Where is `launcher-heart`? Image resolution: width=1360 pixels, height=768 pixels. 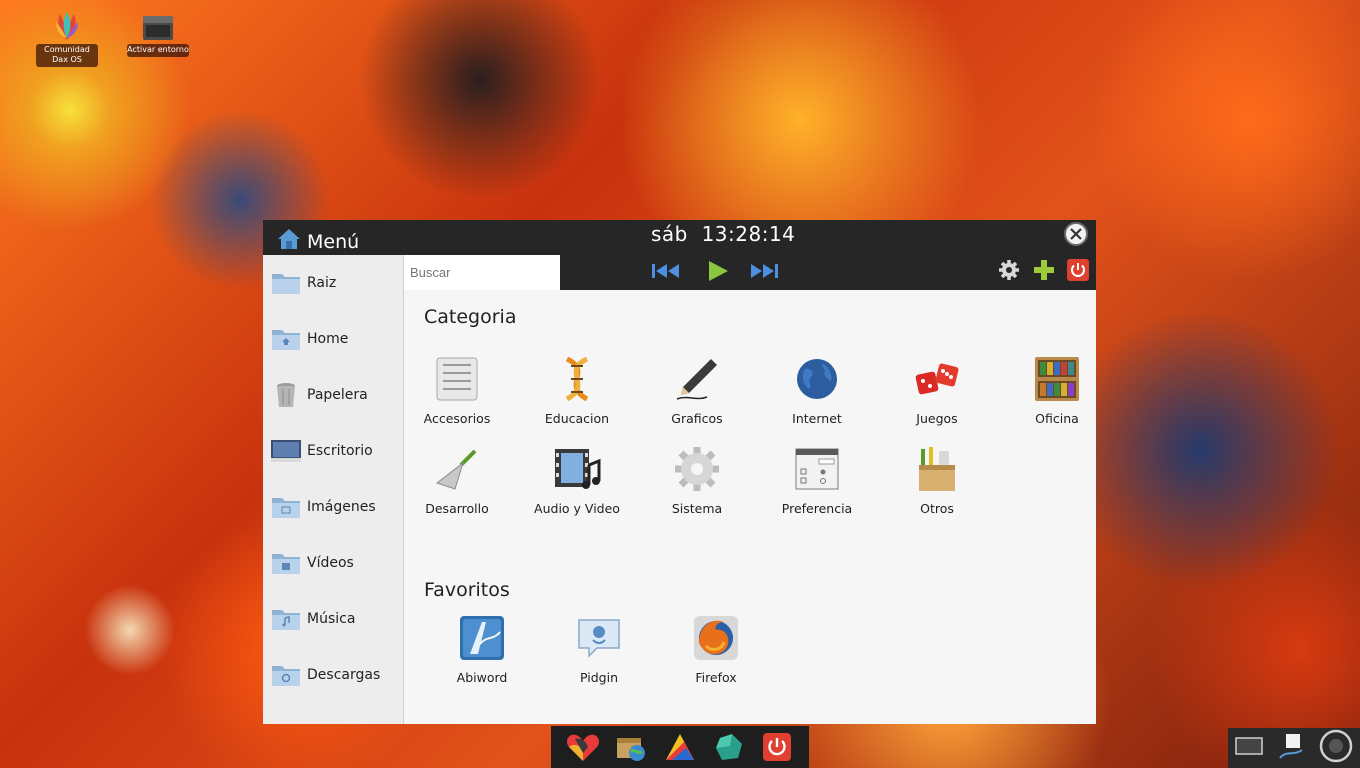 launcher-heart is located at coordinates (583, 747).